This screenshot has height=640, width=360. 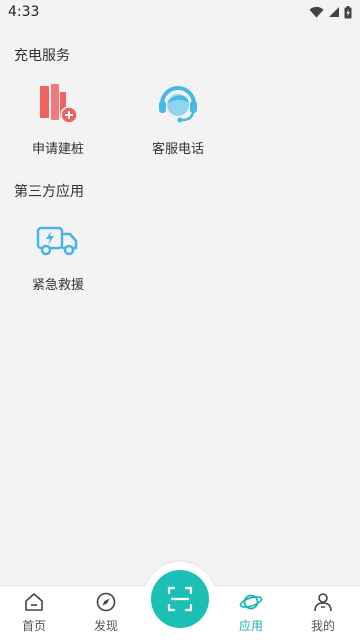 What do you see at coordinates (177, 149) in the screenshot?
I see `grid-label: 客服电话` at bounding box center [177, 149].